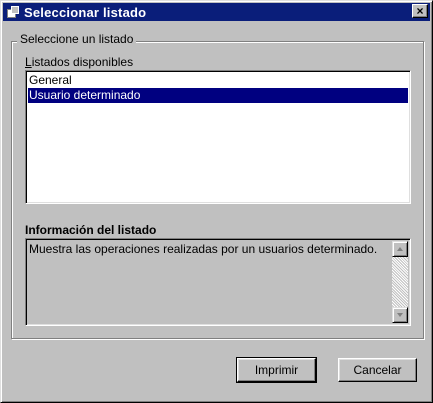 The width and height of the screenshot is (433, 403). Describe the element at coordinates (85, 12) in the screenshot. I see `window-title: Seleccionar listado` at that location.